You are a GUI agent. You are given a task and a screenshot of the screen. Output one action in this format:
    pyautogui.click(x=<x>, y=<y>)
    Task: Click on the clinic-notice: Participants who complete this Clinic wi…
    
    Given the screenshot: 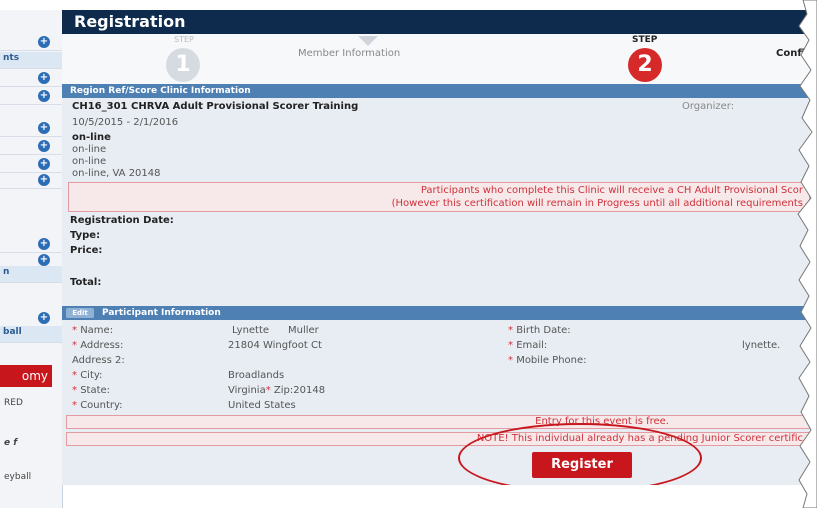 What is the action you would take?
    pyautogui.click(x=439, y=197)
    